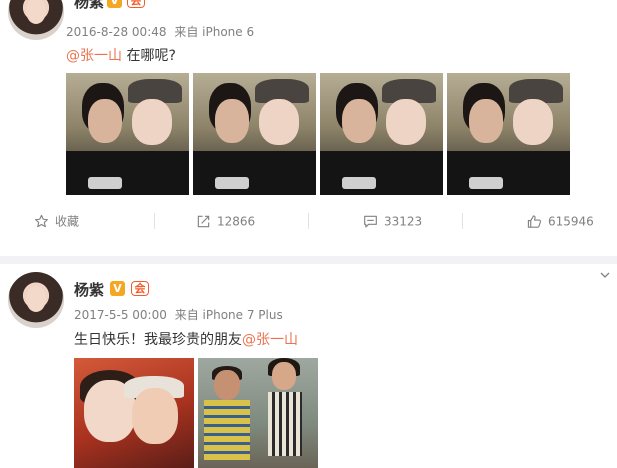 The height and width of the screenshot is (468, 617). What do you see at coordinates (403, 221) in the screenshot?
I see `comment-count: 33123` at bounding box center [403, 221].